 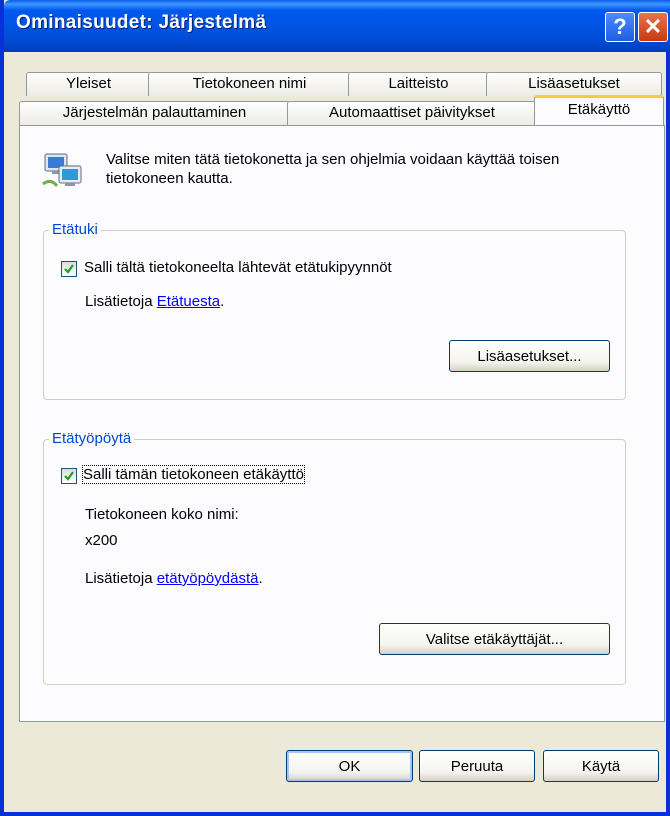 I want to click on help-icon: ?, so click(x=620, y=26).